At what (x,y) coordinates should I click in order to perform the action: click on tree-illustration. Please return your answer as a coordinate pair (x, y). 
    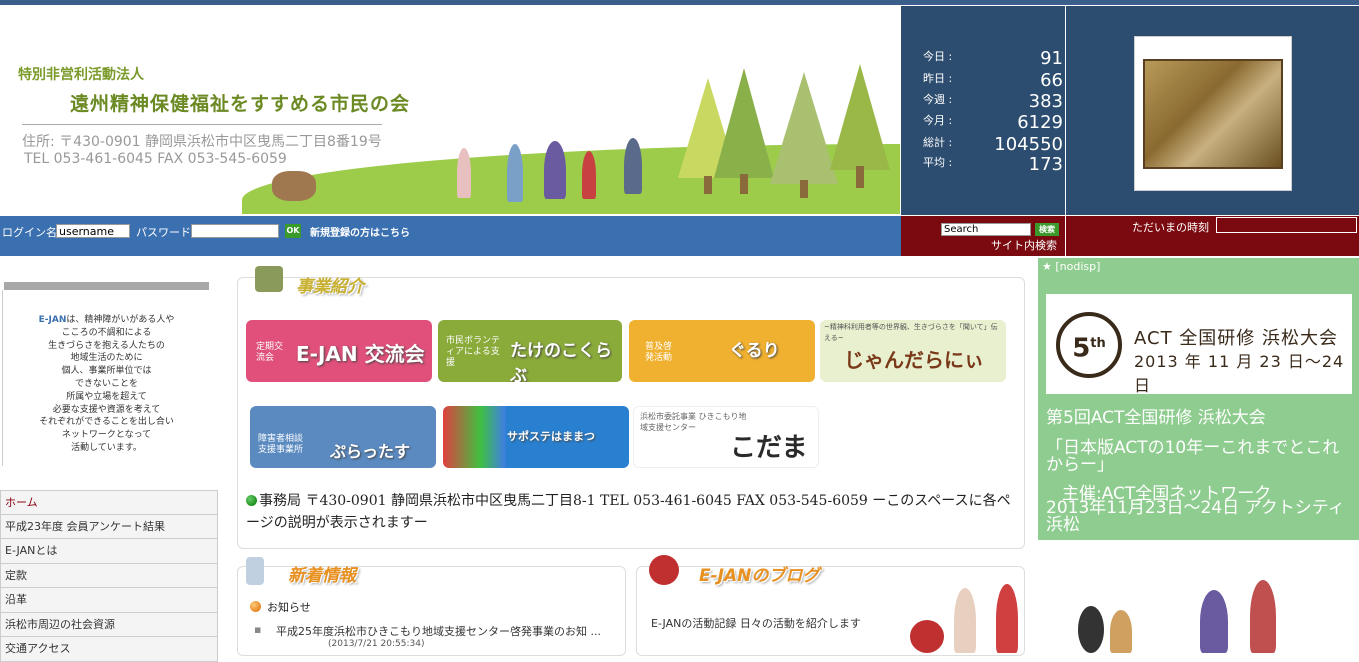
    Looking at the image, I should click on (744, 123).